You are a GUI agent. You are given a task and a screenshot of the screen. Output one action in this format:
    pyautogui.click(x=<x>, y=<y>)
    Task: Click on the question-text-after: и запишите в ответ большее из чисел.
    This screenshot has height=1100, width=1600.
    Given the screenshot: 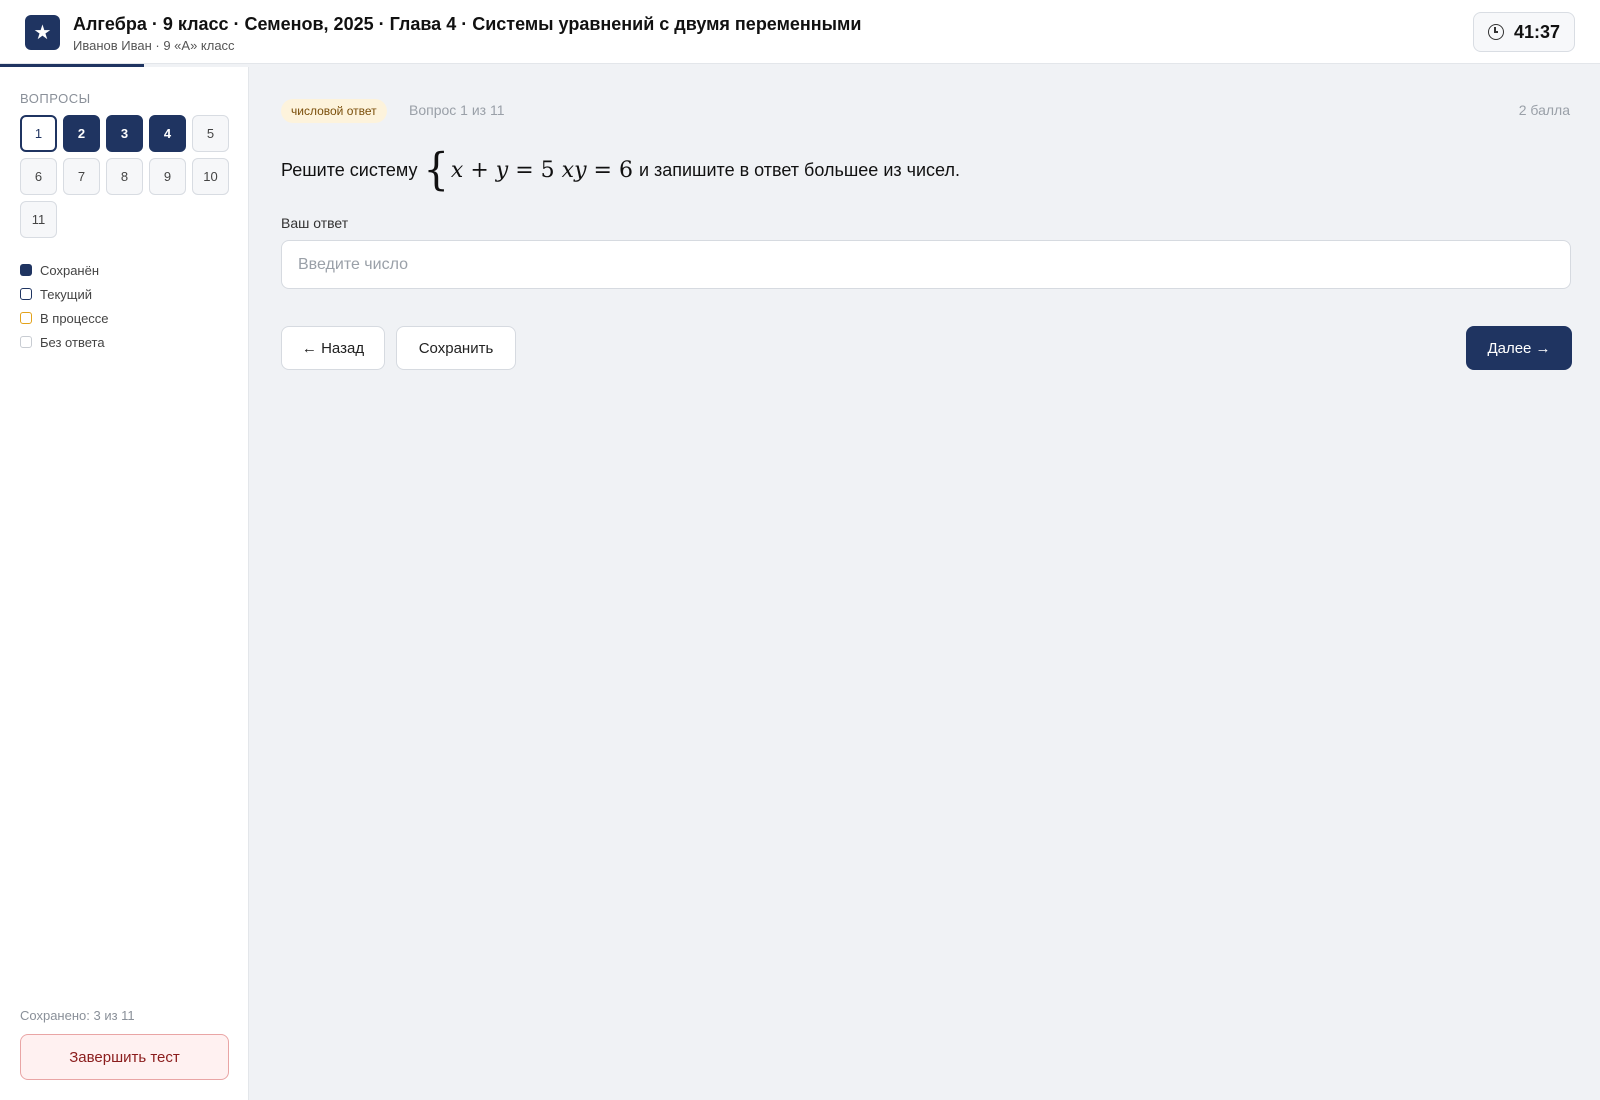 What is the action you would take?
    pyautogui.click(x=799, y=169)
    